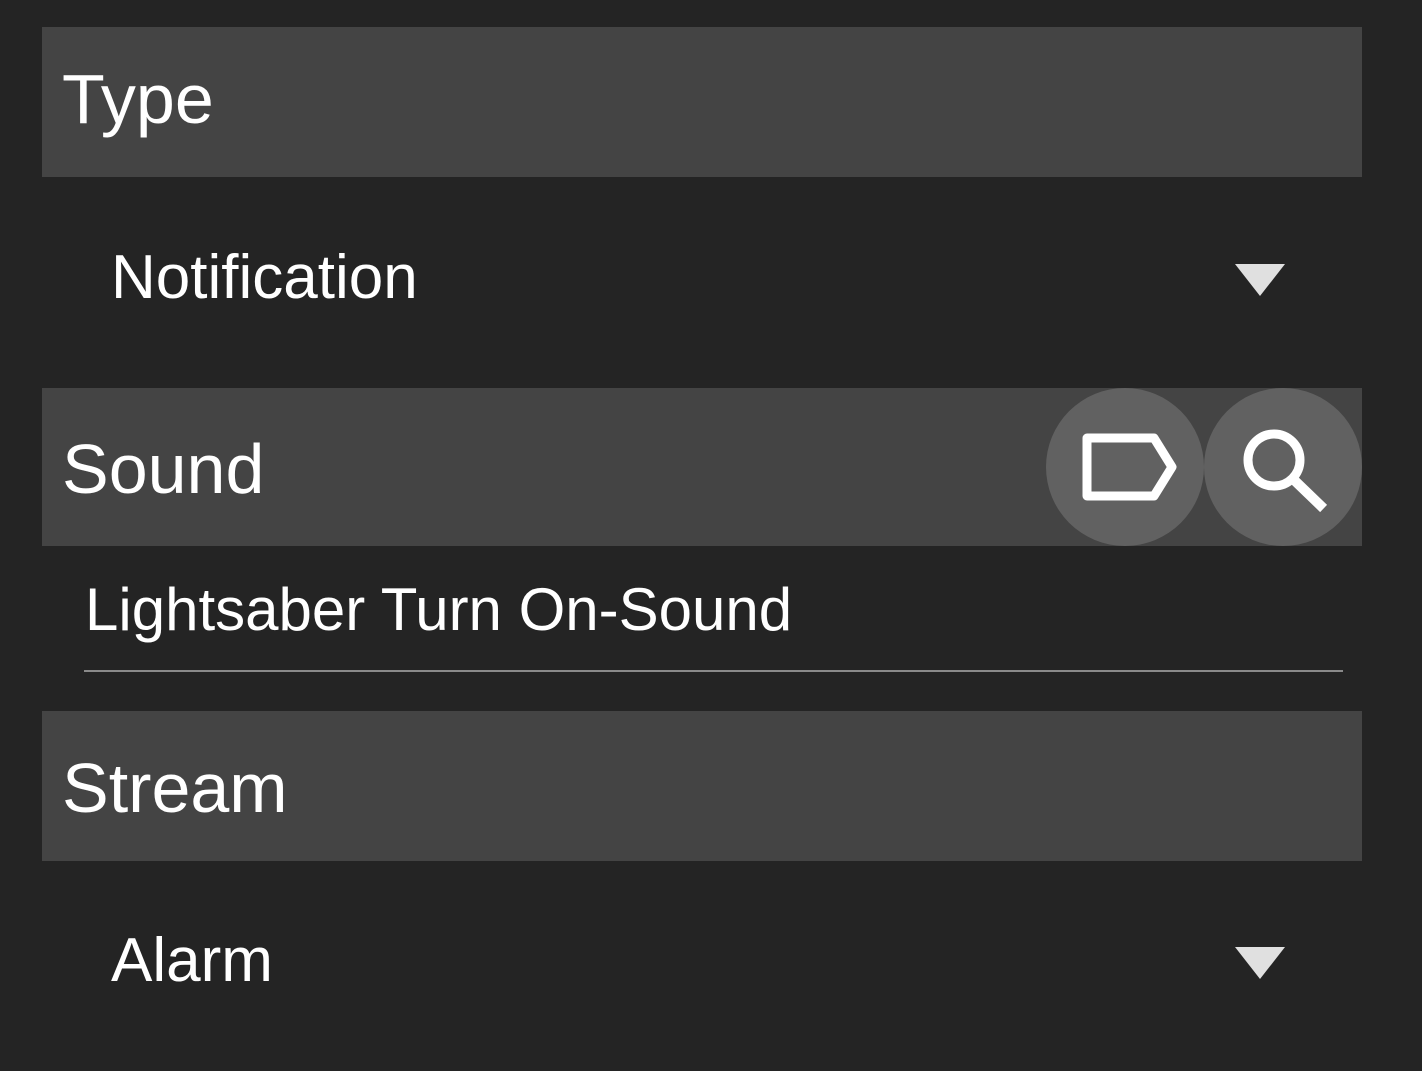 This screenshot has width=1422, height=1071. I want to click on tag-button, so click(1125, 467).